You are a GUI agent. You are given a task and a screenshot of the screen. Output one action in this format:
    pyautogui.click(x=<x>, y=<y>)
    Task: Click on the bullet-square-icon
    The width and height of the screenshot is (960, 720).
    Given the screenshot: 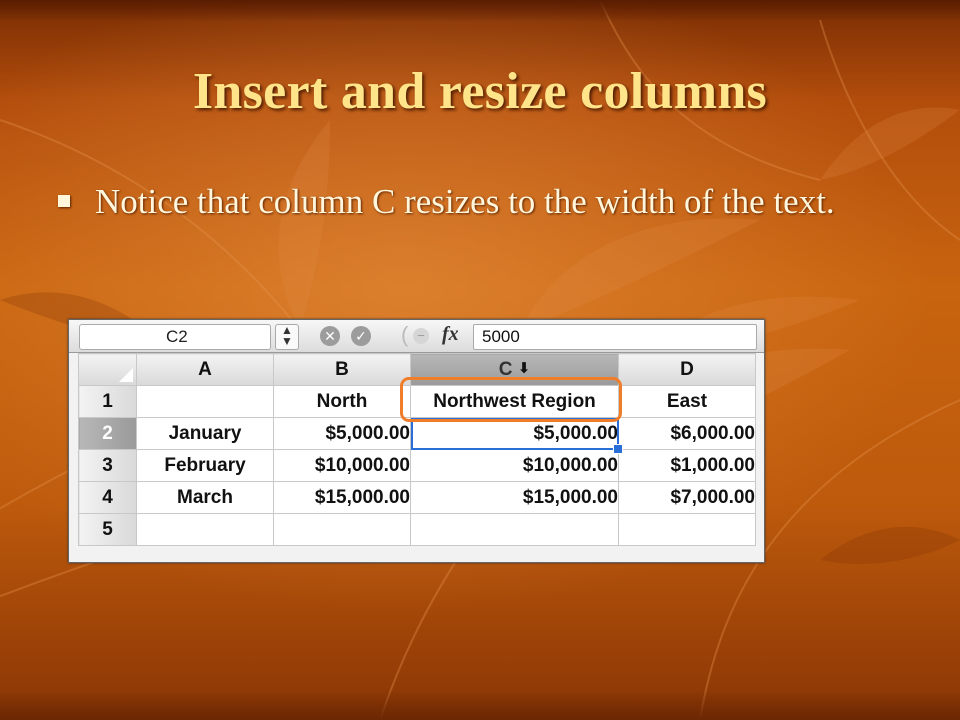 What is the action you would take?
    pyautogui.click(x=64, y=201)
    